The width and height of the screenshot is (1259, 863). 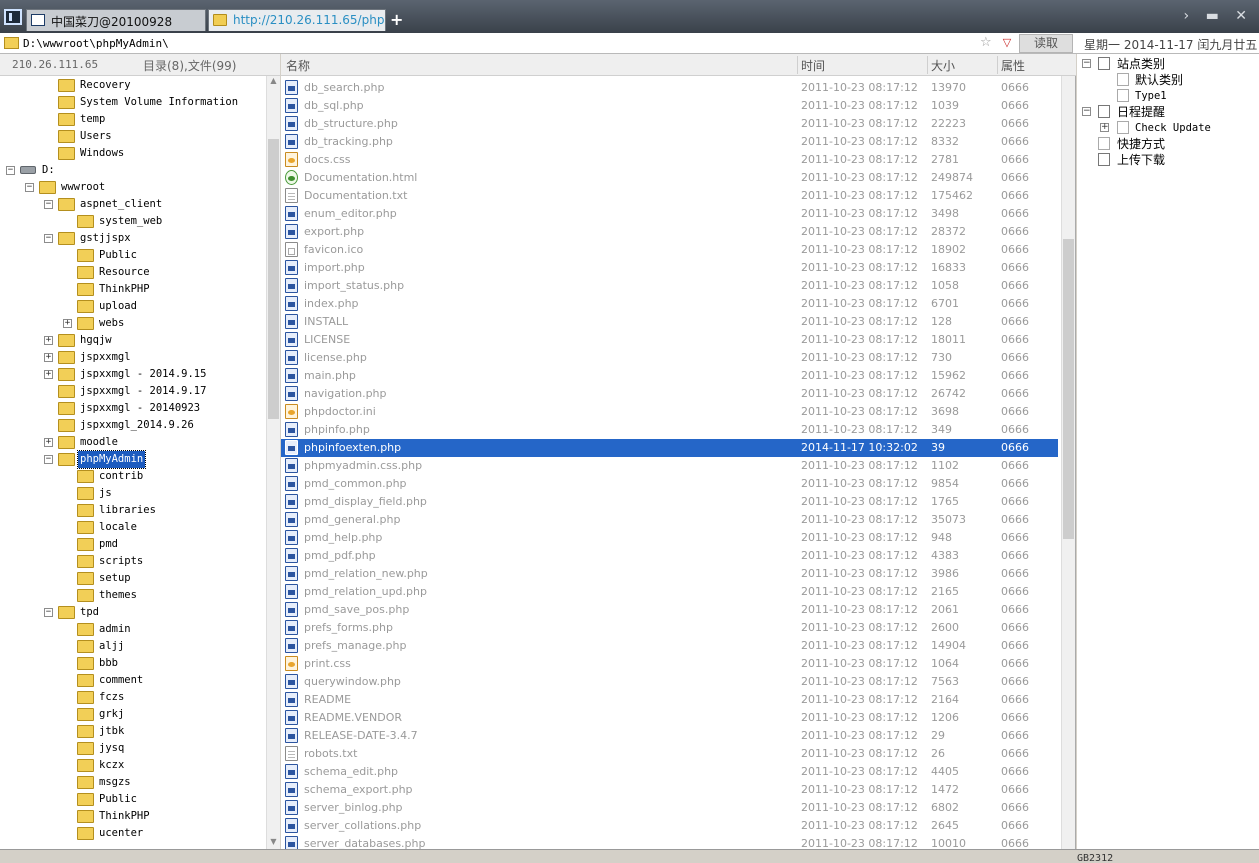 I want to click on file-row: INSTALL 2011-10-23 08:17:12 128 0666, so click(x=669, y=322).